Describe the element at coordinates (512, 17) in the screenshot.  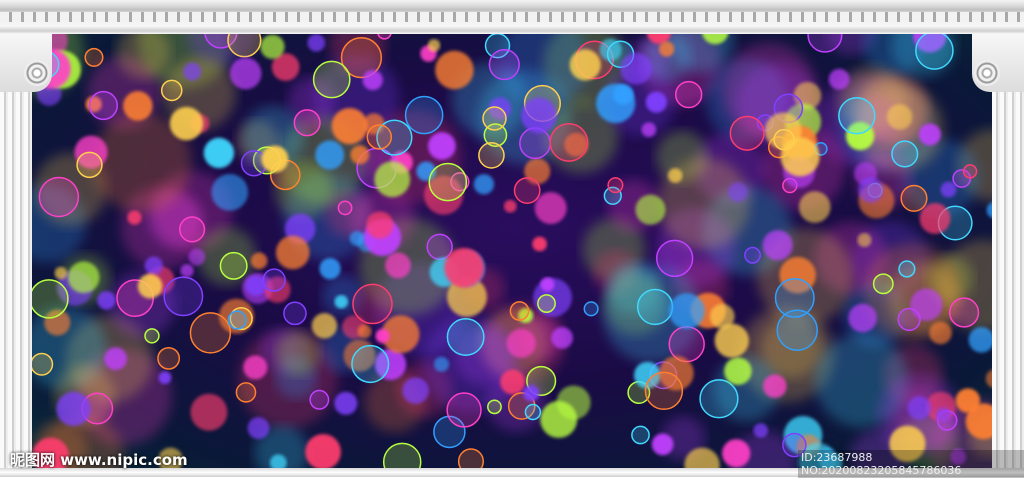
I see `cornice-dentils` at that location.